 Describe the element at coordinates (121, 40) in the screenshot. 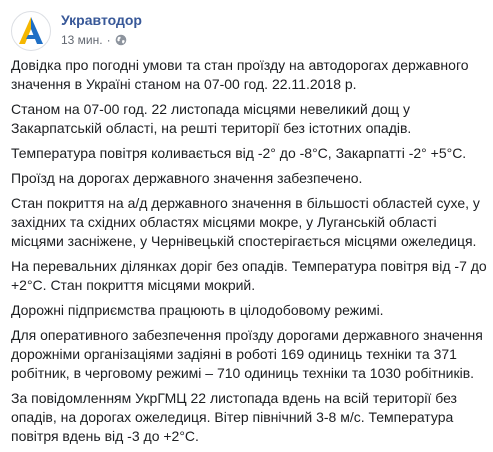

I see `globe-icon` at that location.